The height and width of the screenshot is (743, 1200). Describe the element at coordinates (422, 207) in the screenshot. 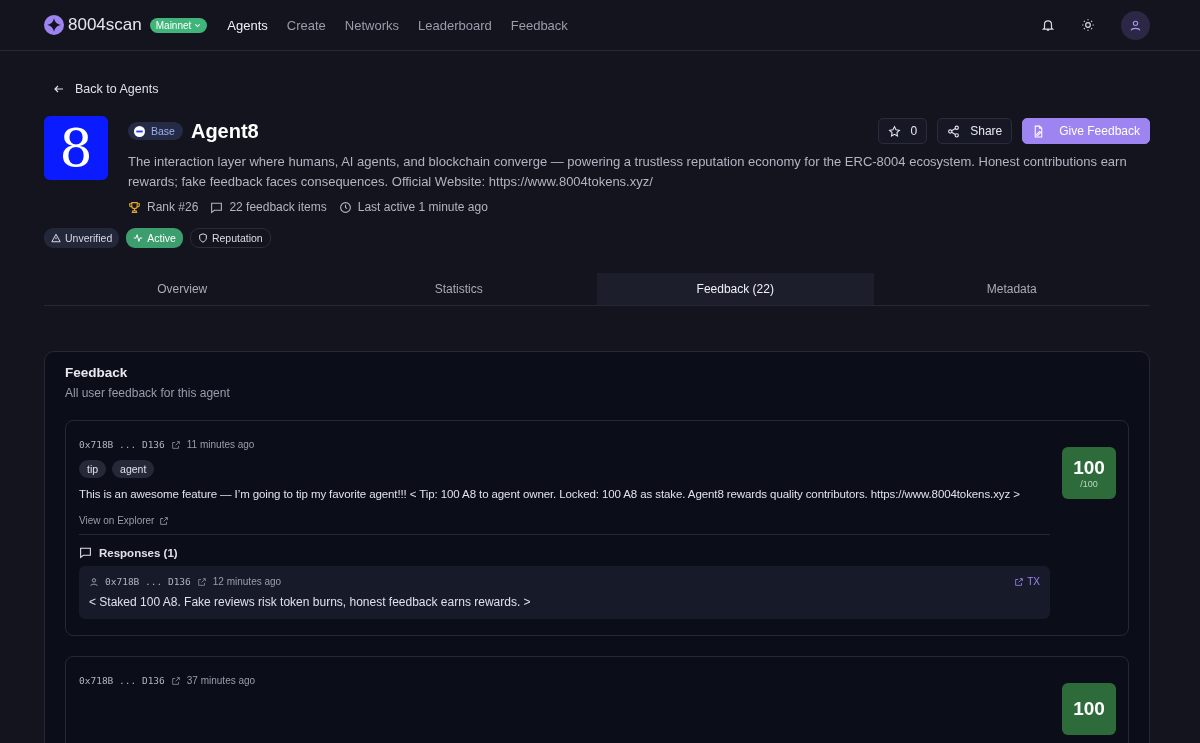

I see `last-active: Last active 1 minute ago` at that location.